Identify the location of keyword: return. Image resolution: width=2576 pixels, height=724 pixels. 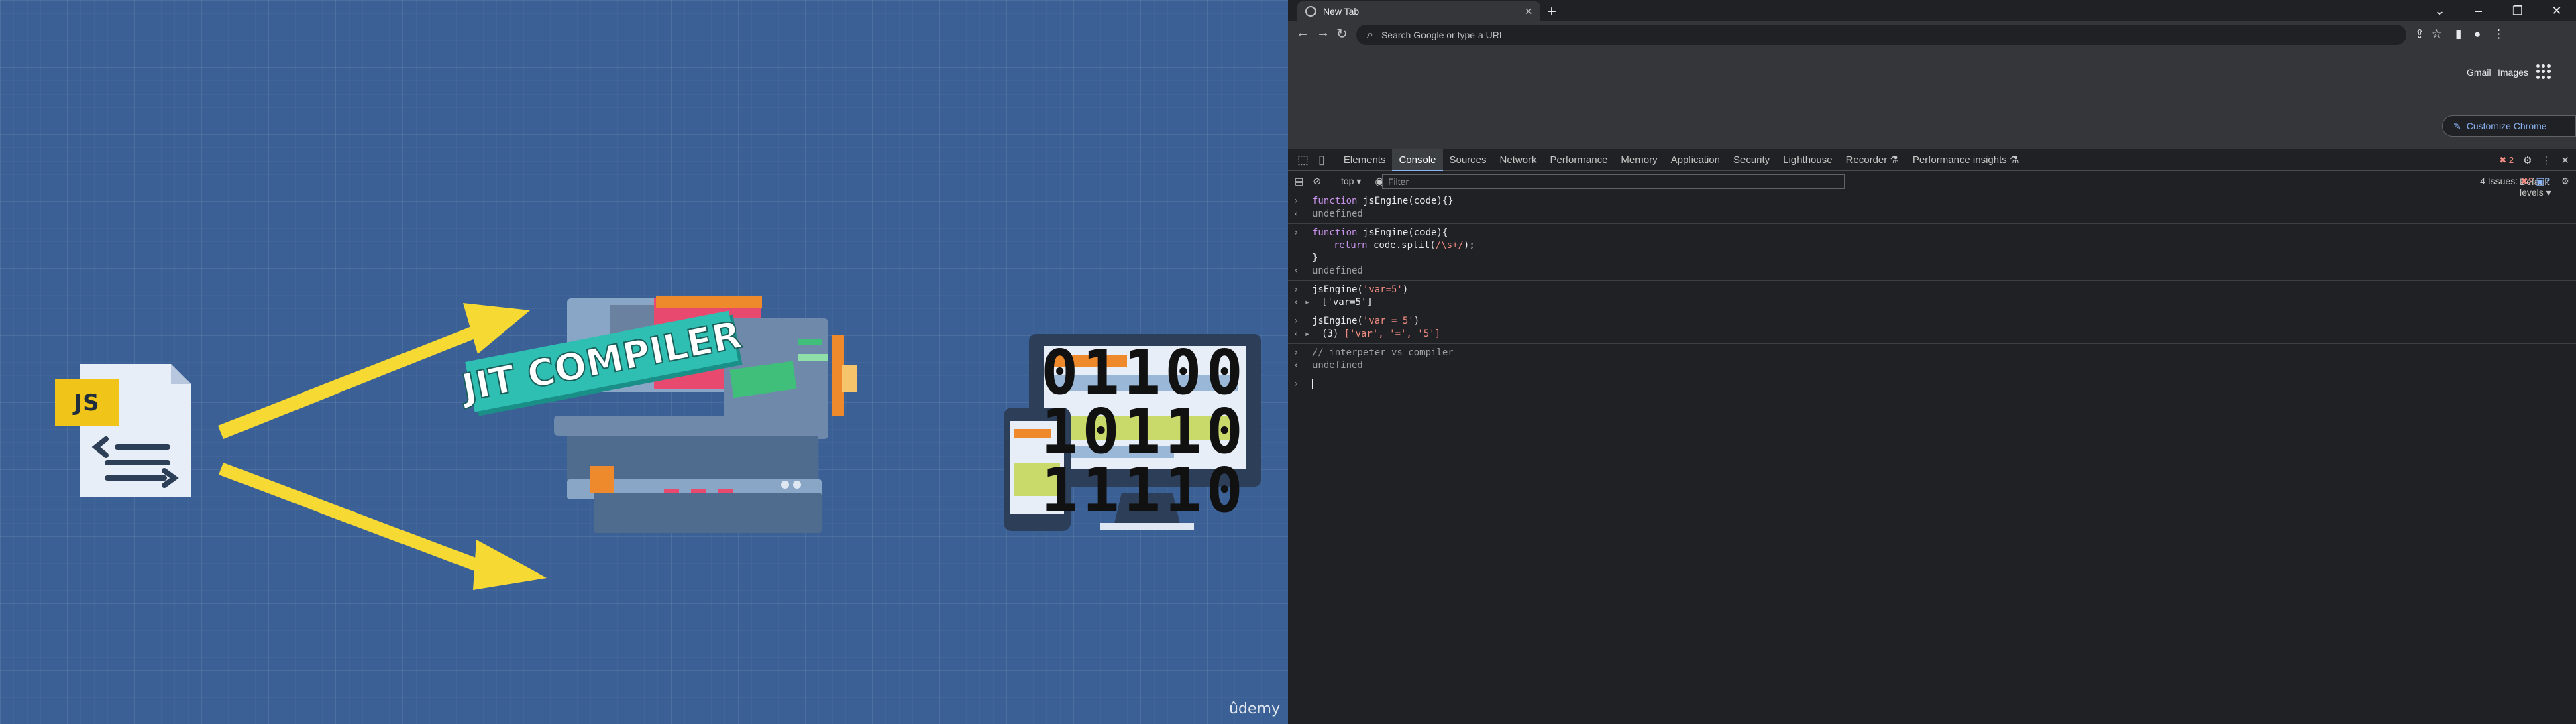
(1351, 245).